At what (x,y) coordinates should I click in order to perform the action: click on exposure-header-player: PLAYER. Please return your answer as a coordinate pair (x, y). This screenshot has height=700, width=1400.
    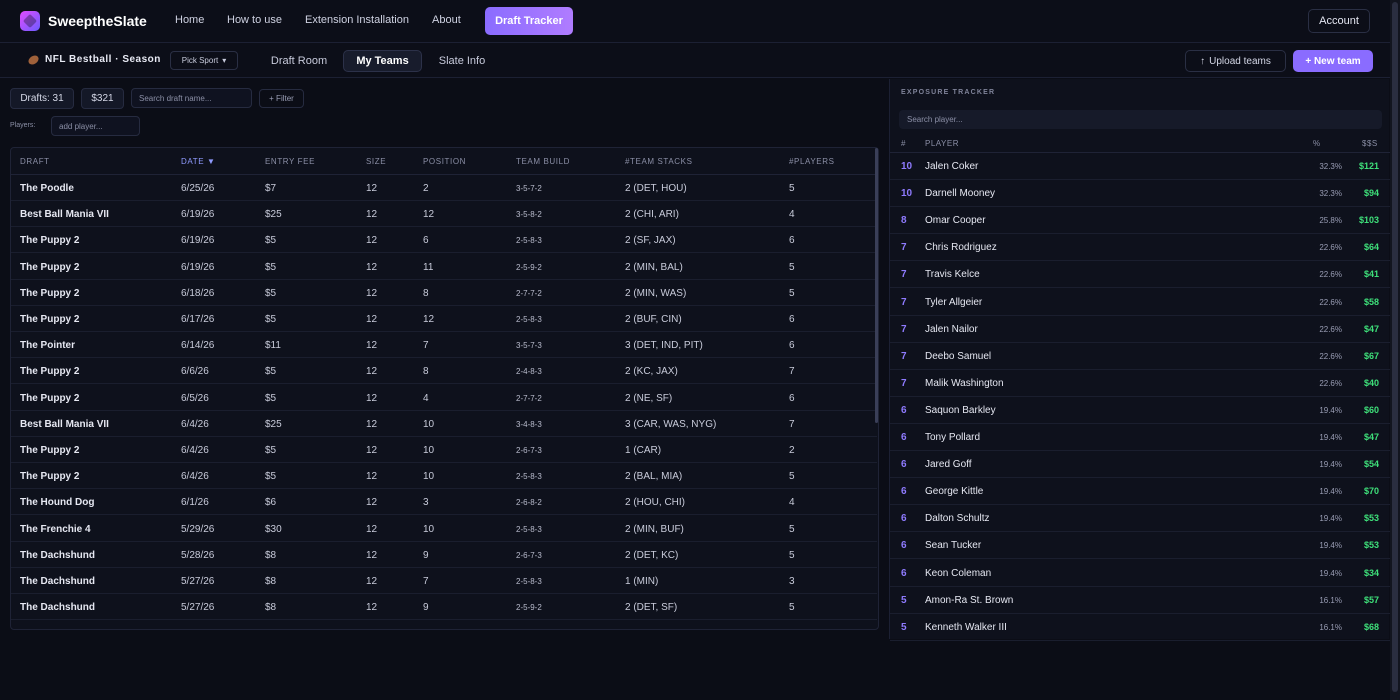
    Looking at the image, I should click on (942, 143).